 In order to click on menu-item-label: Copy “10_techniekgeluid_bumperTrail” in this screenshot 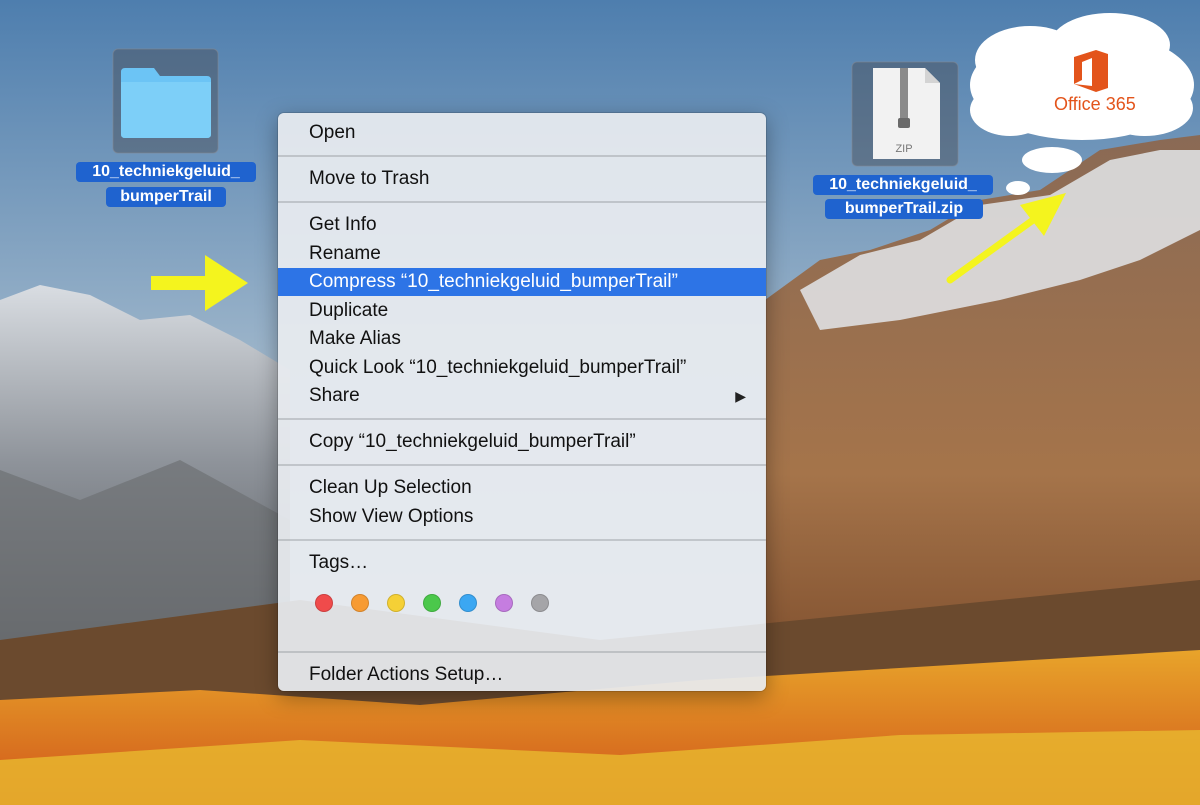, I will do `click(472, 441)`.